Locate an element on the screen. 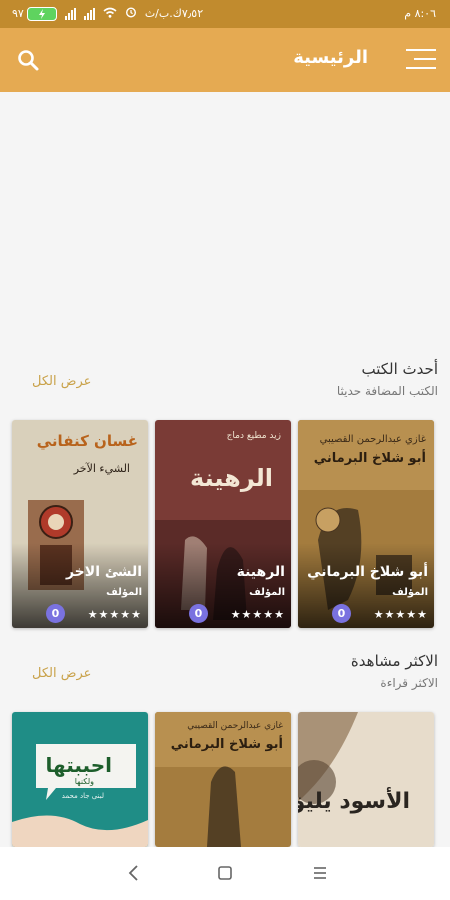 Image resolution: width=450 pixels, height=900 pixels. book-cover: احببتها ولكنها لبنى جاد محمد is located at coordinates (80, 779).